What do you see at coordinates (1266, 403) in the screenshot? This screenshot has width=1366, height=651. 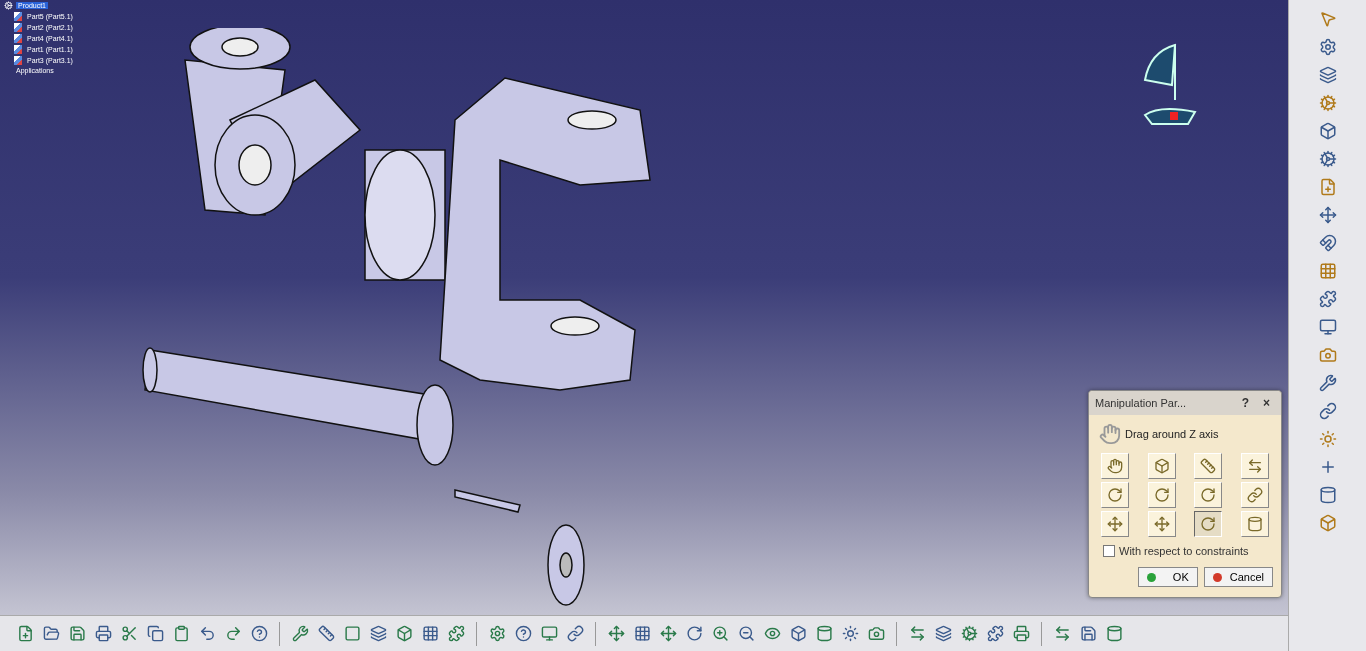 I see `close-button: ×` at bounding box center [1266, 403].